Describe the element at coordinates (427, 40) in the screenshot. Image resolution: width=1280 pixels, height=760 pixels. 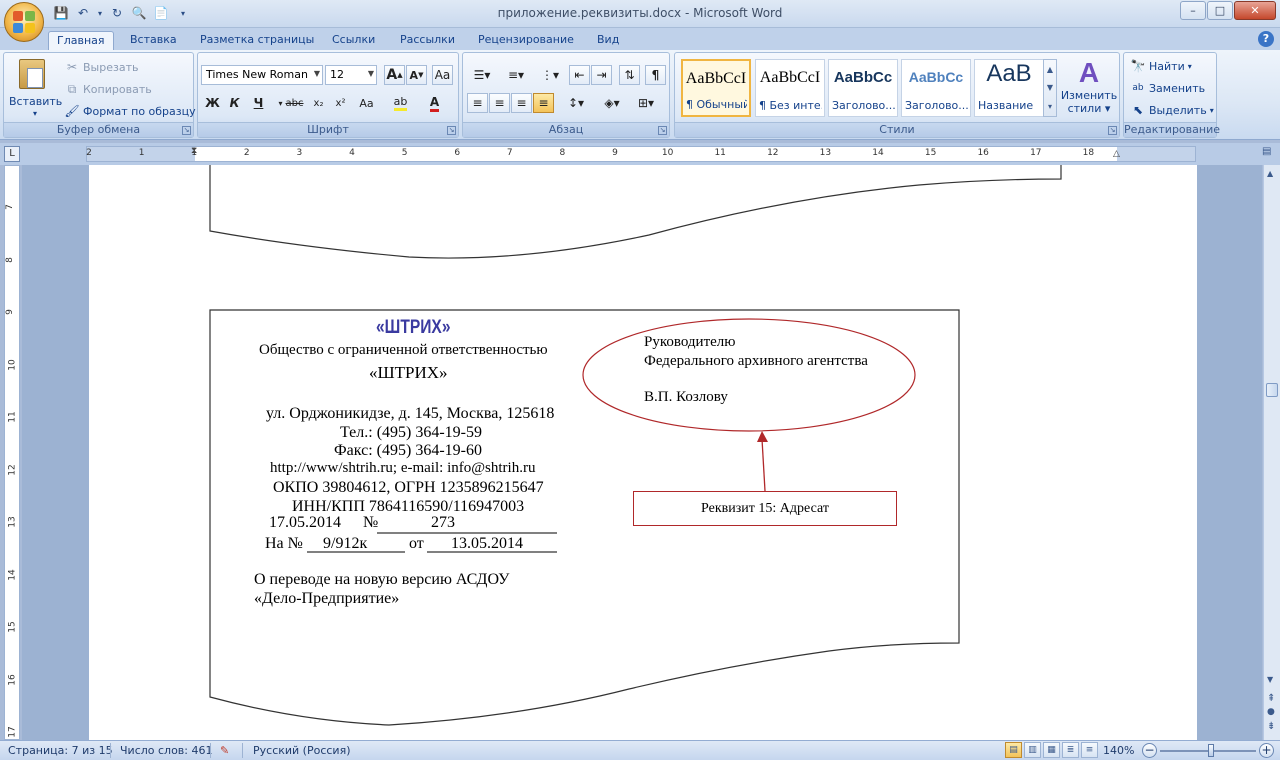
I see `tab-mailings: Рассылки` at that location.